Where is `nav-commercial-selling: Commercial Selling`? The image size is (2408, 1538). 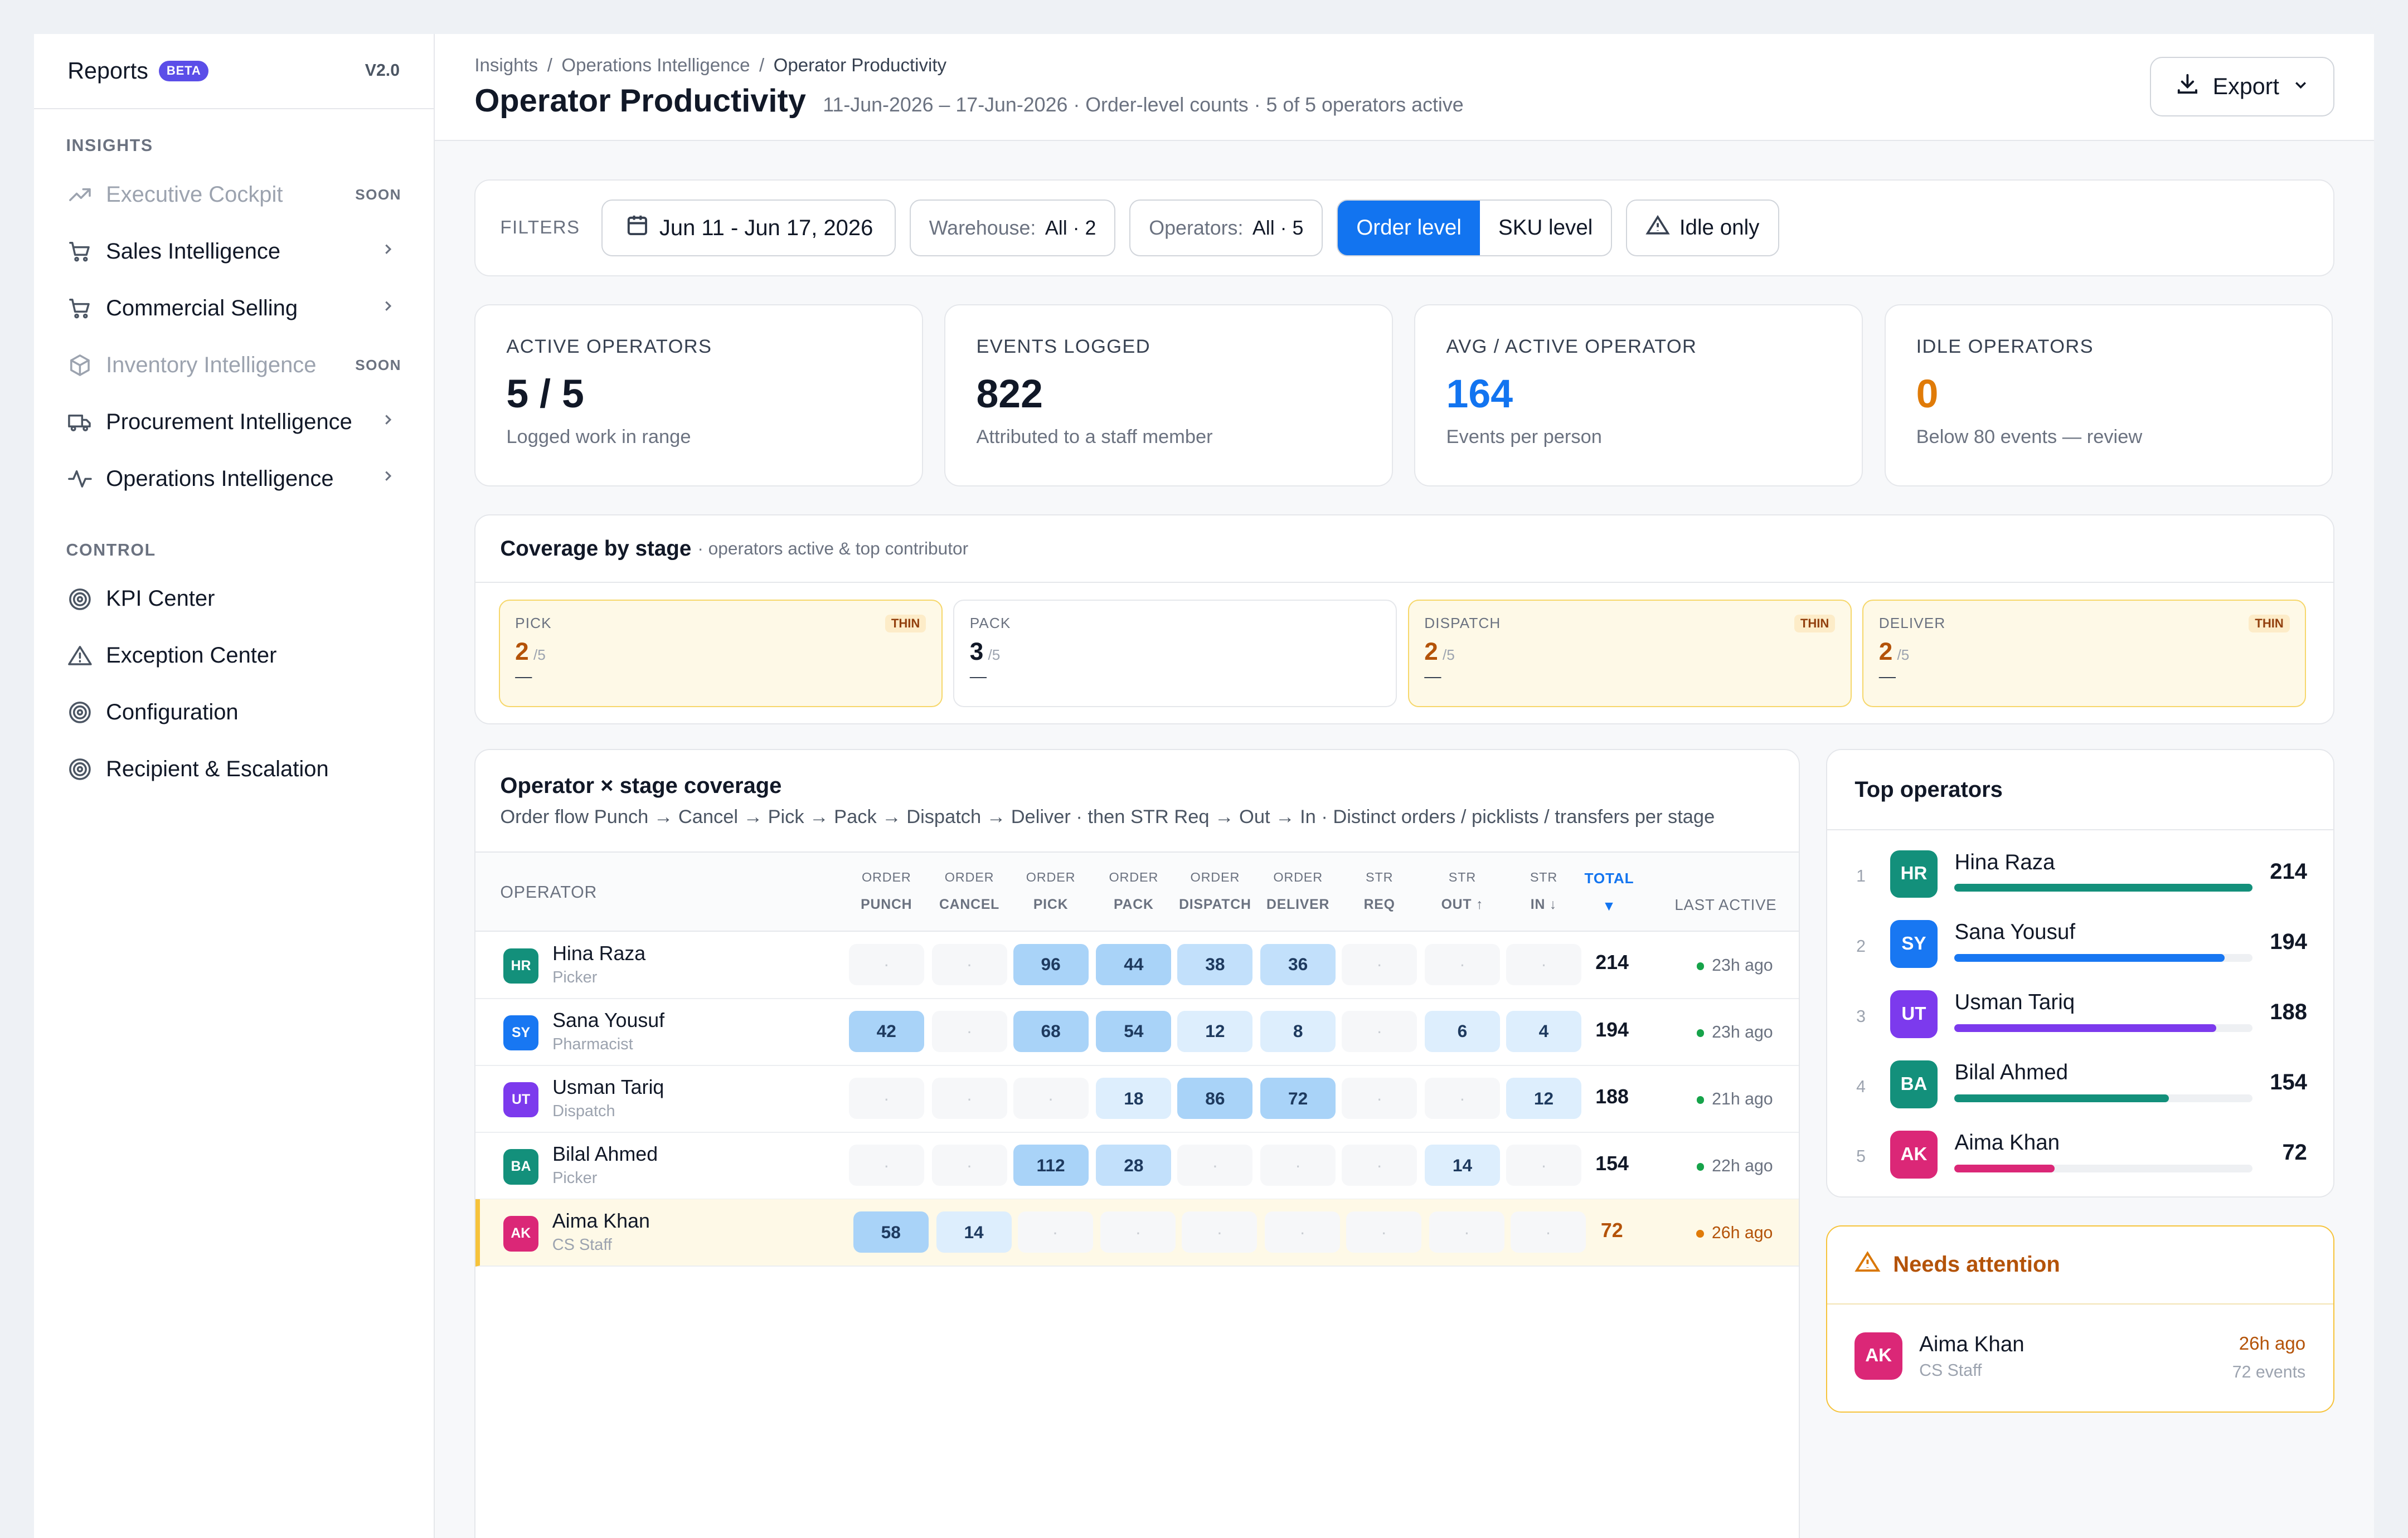 nav-commercial-selling: Commercial Selling is located at coordinates (234, 308).